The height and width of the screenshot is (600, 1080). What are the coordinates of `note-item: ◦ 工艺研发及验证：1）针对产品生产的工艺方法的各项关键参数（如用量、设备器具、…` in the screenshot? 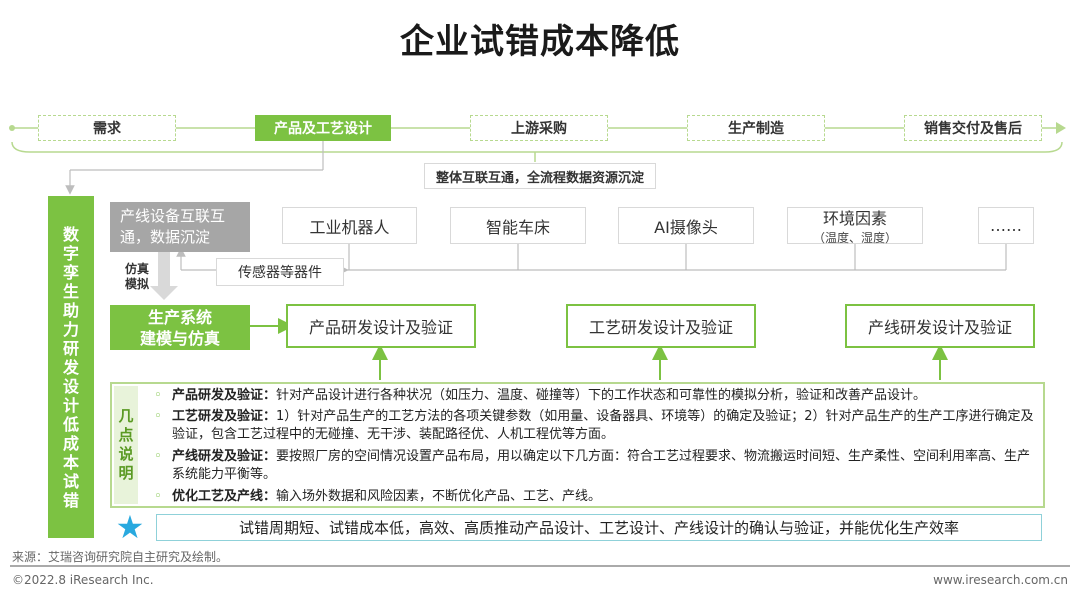 It's located at (594, 425).